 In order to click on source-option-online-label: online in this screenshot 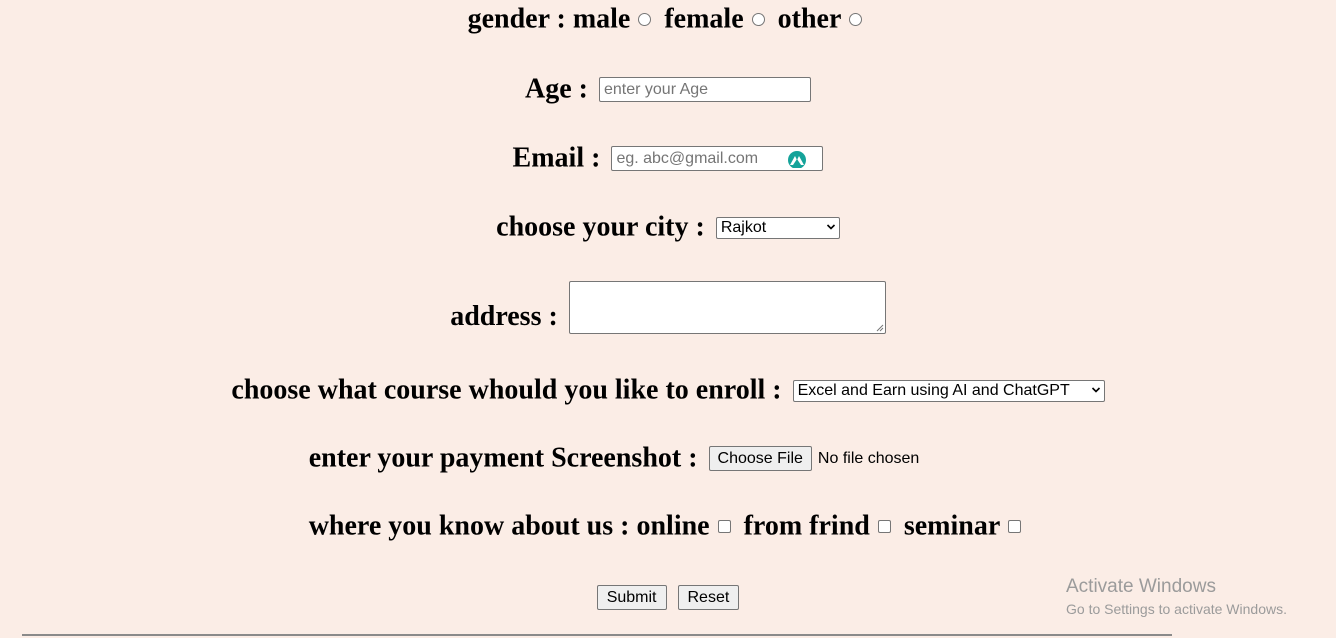, I will do `click(673, 526)`.